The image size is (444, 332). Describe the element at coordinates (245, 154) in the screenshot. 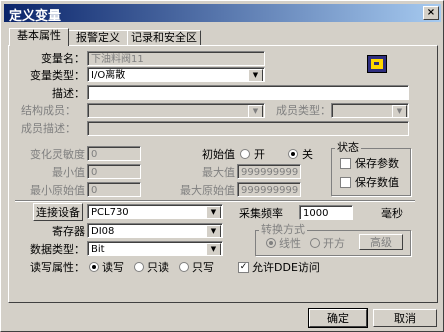

I see `initial-on-radio` at that location.